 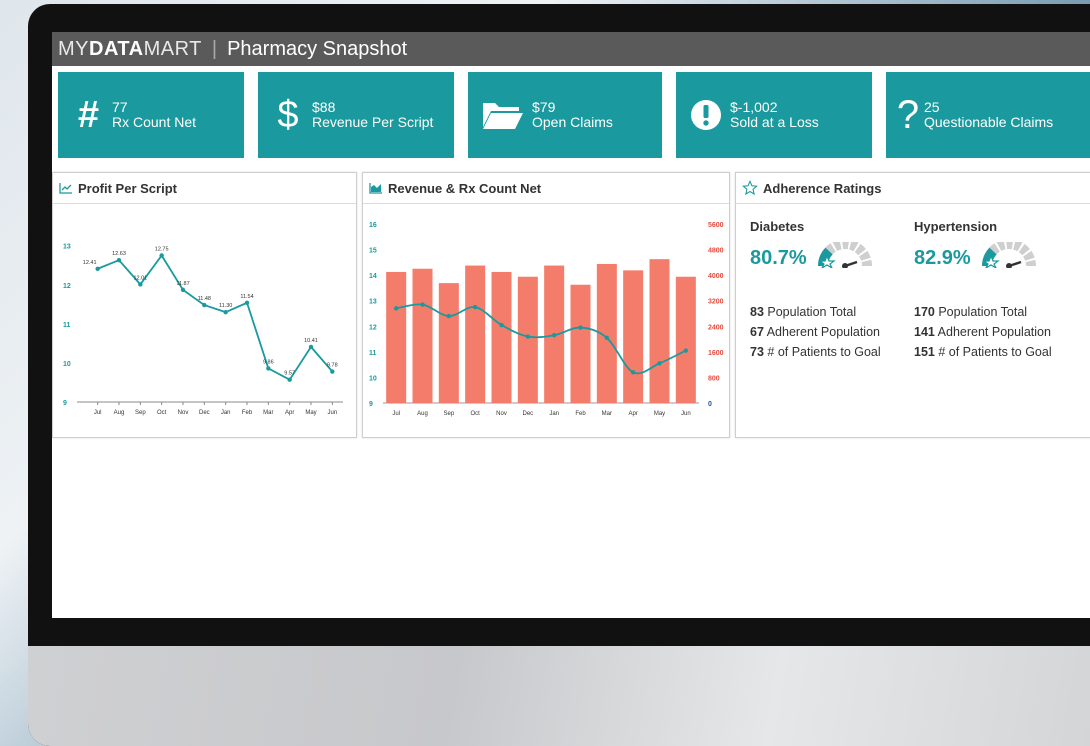 I want to click on star-icon, so click(x=750, y=188).